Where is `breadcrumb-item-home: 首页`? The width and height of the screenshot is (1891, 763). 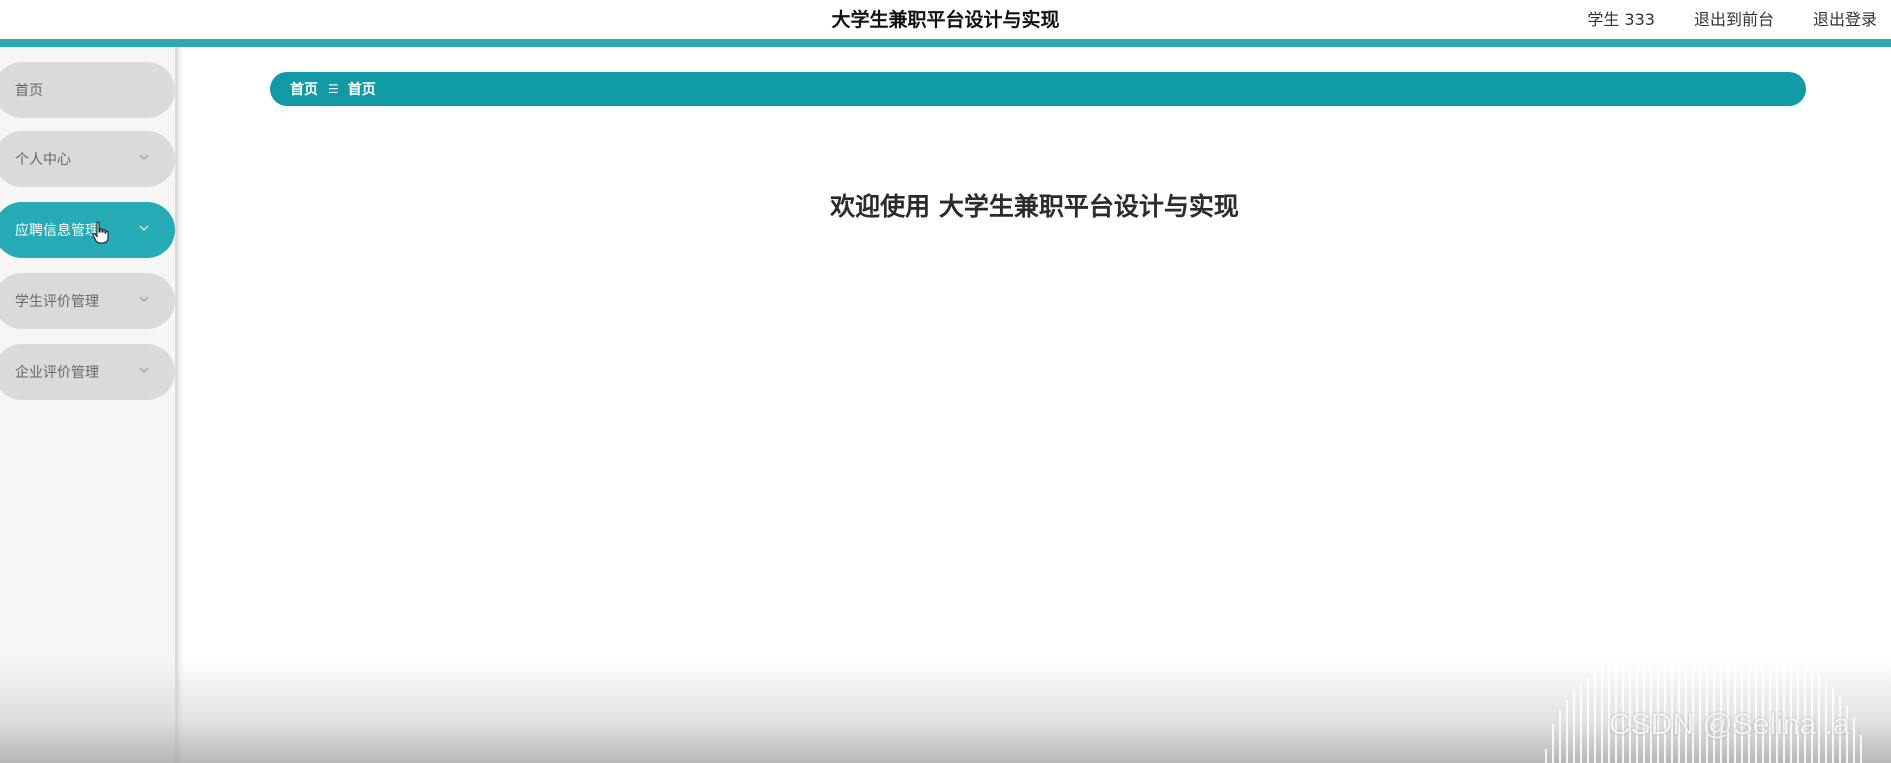
breadcrumb-item-home: 首页 is located at coordinates (304, 89).